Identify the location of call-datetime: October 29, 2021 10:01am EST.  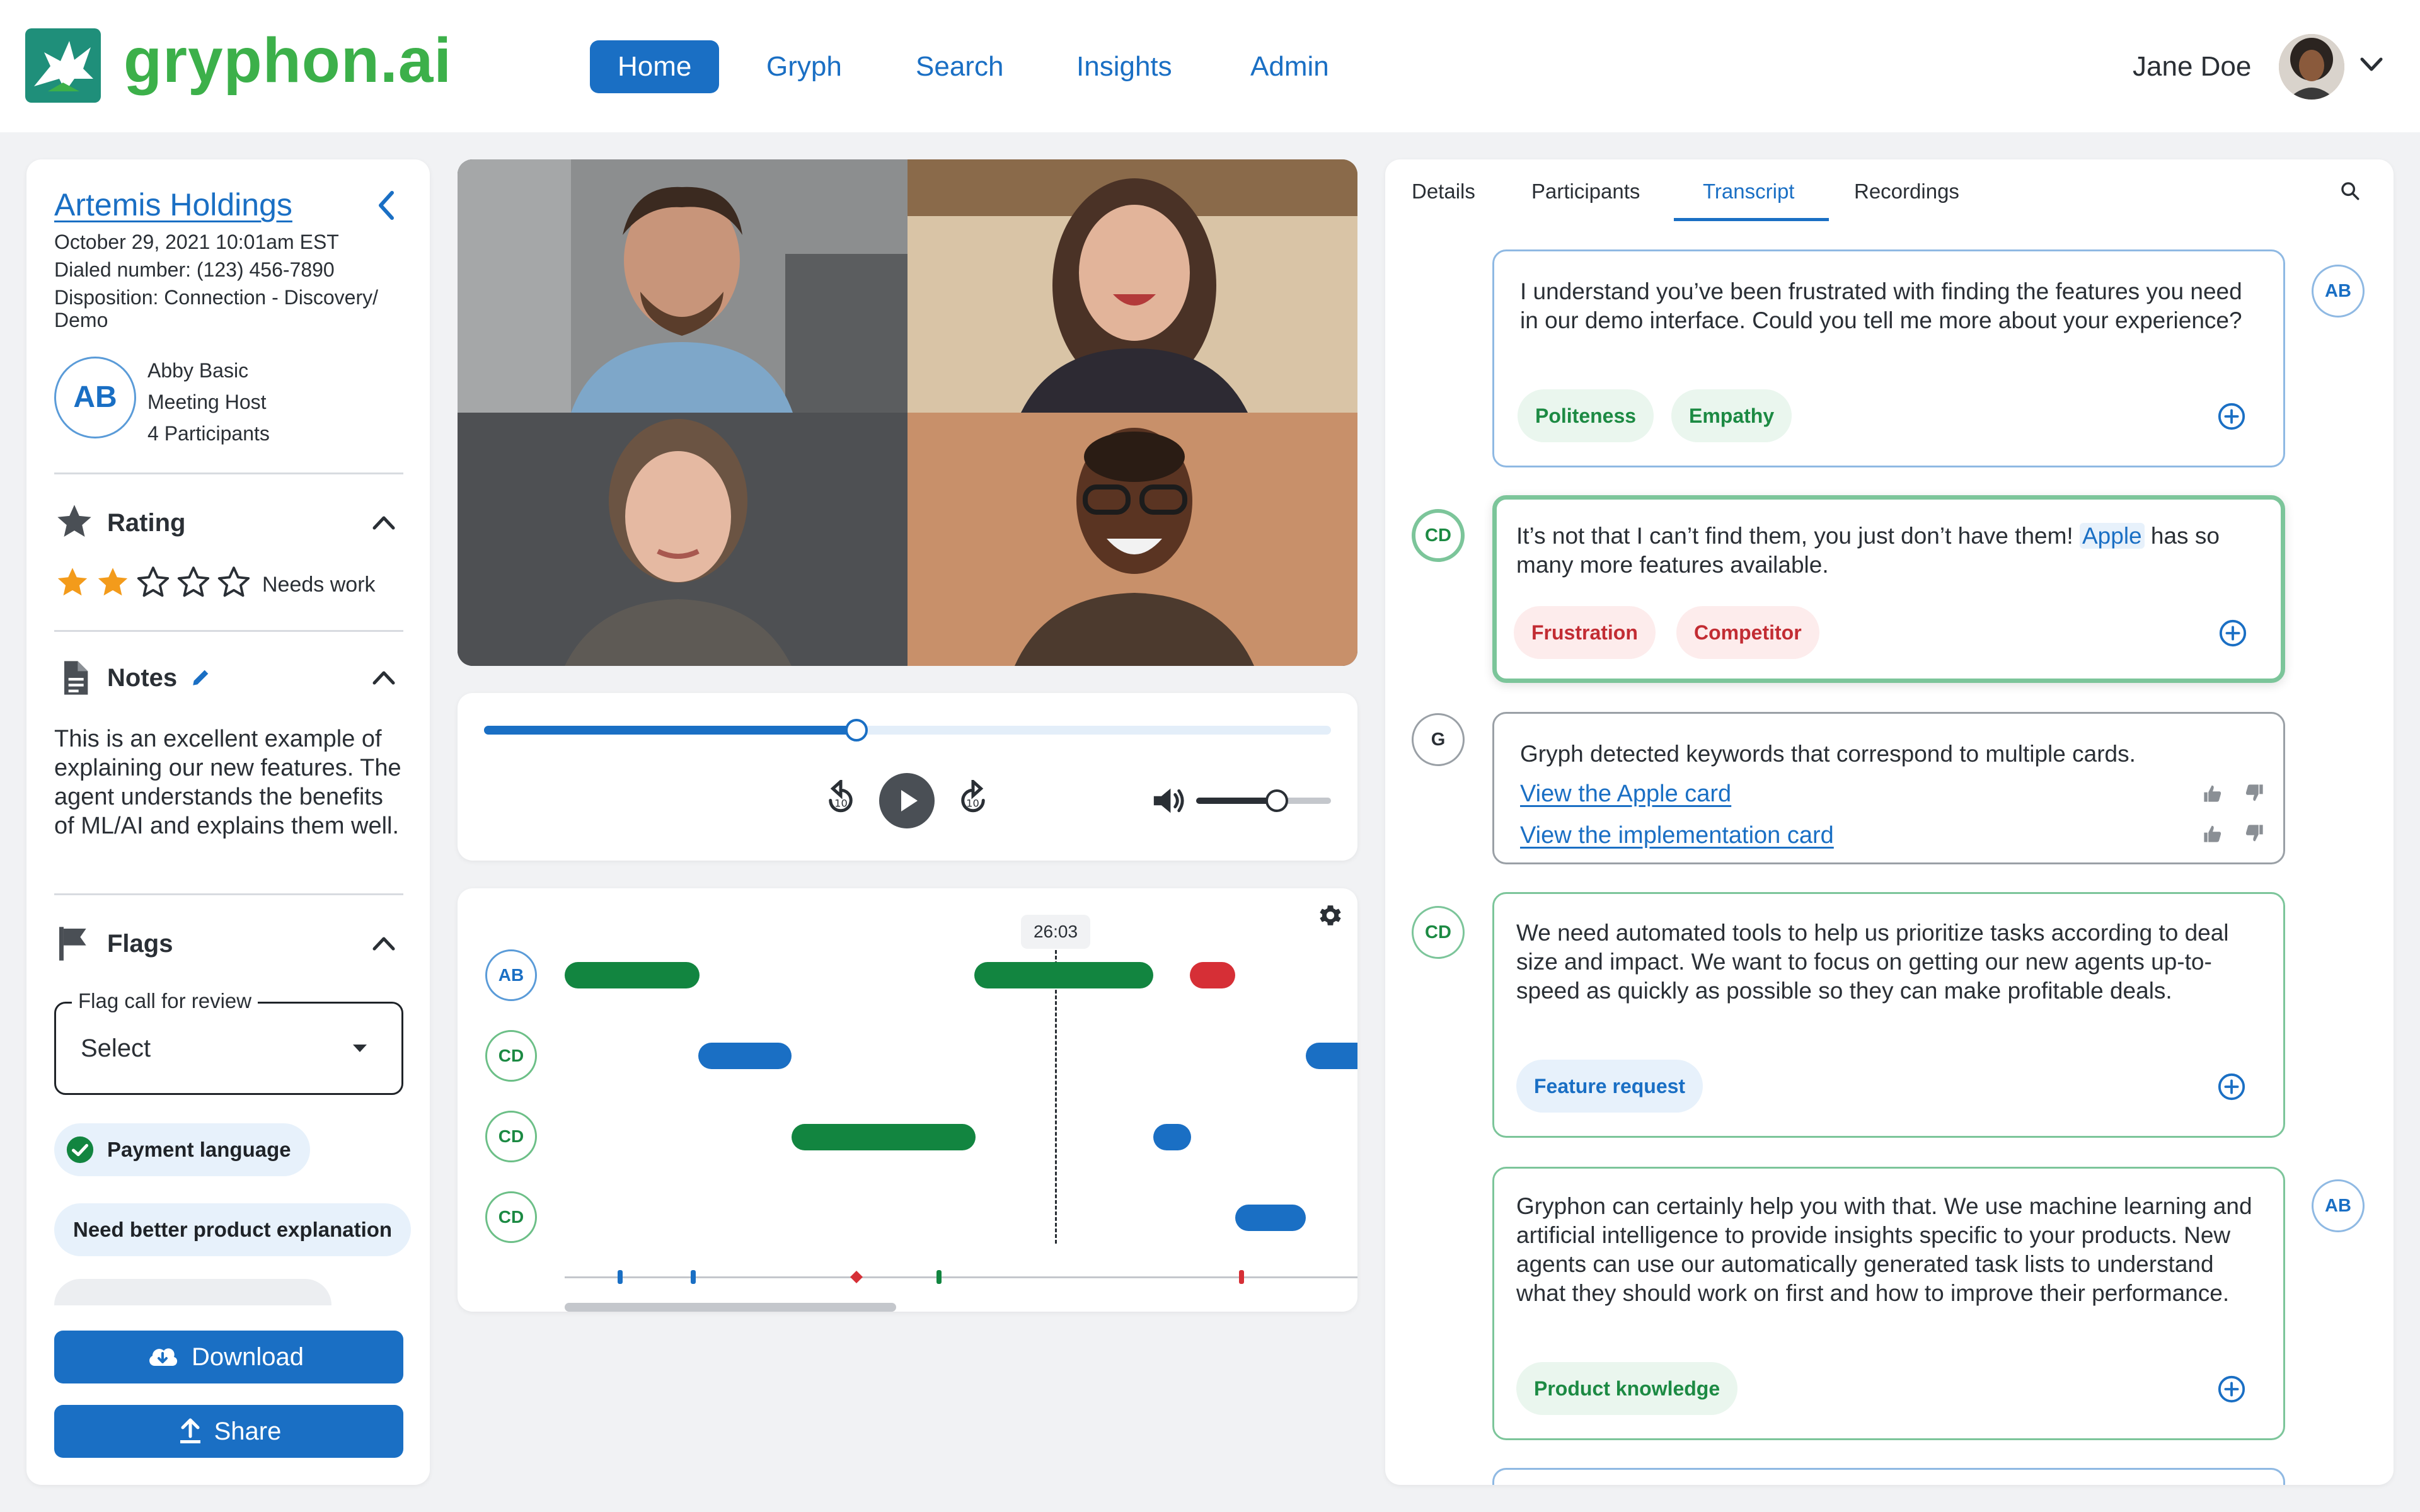
(197, 242).